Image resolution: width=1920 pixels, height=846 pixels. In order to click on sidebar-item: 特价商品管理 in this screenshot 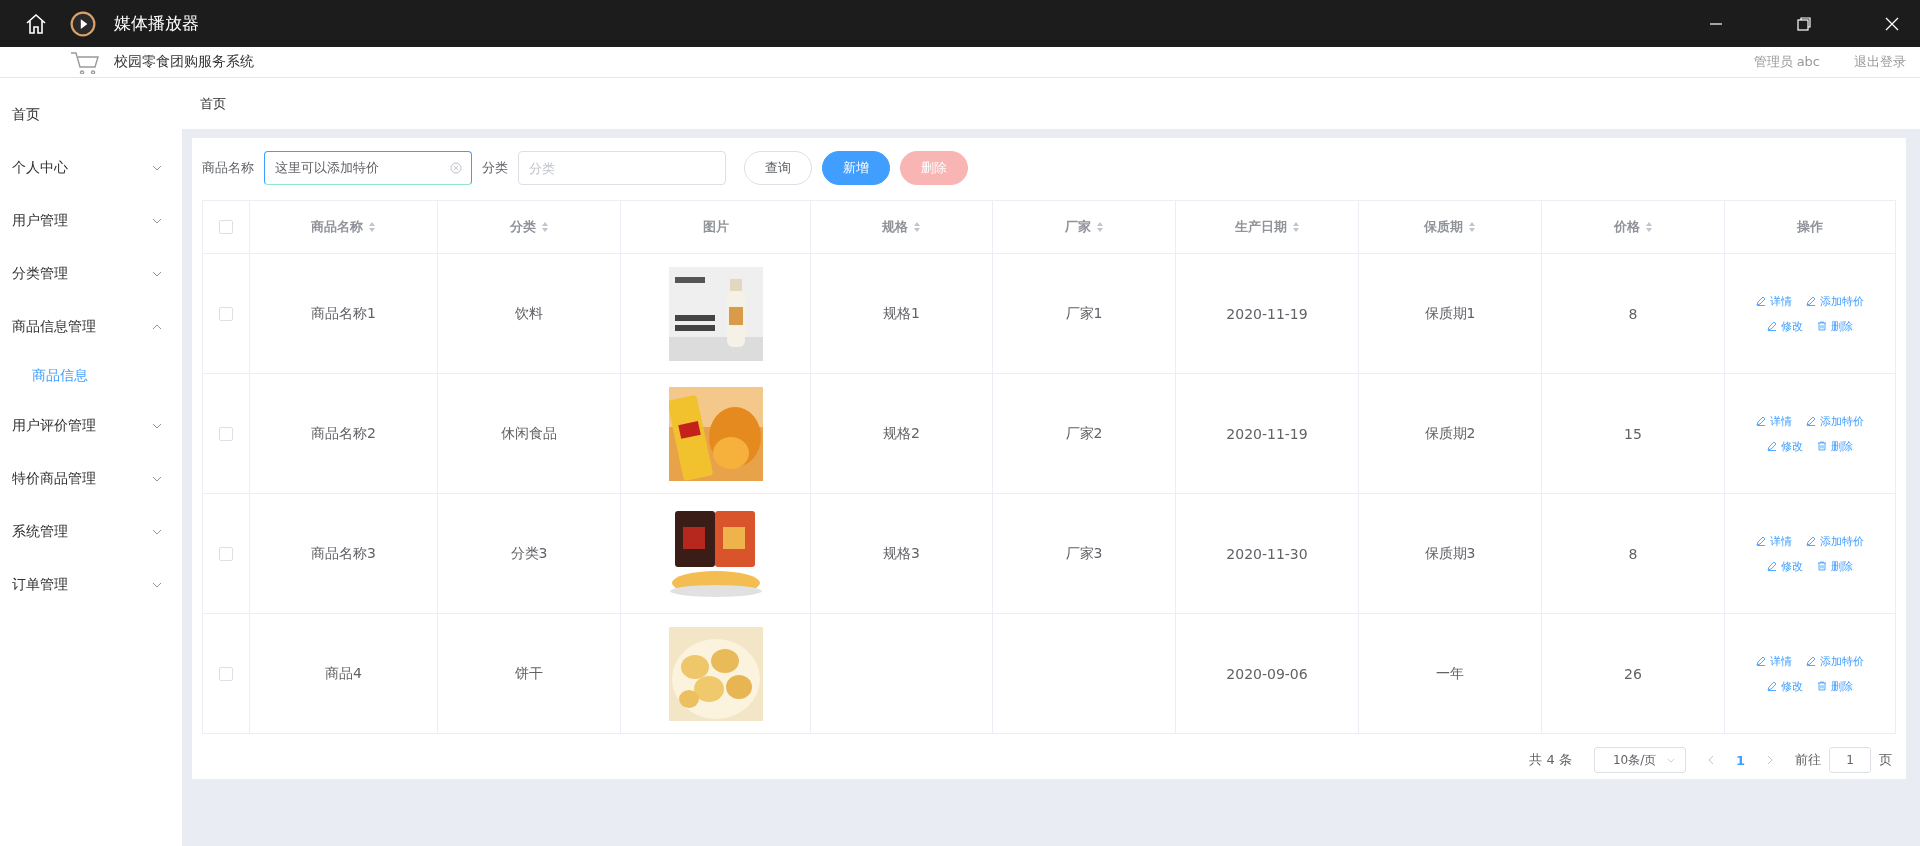, I will do `click(91, 478)`.